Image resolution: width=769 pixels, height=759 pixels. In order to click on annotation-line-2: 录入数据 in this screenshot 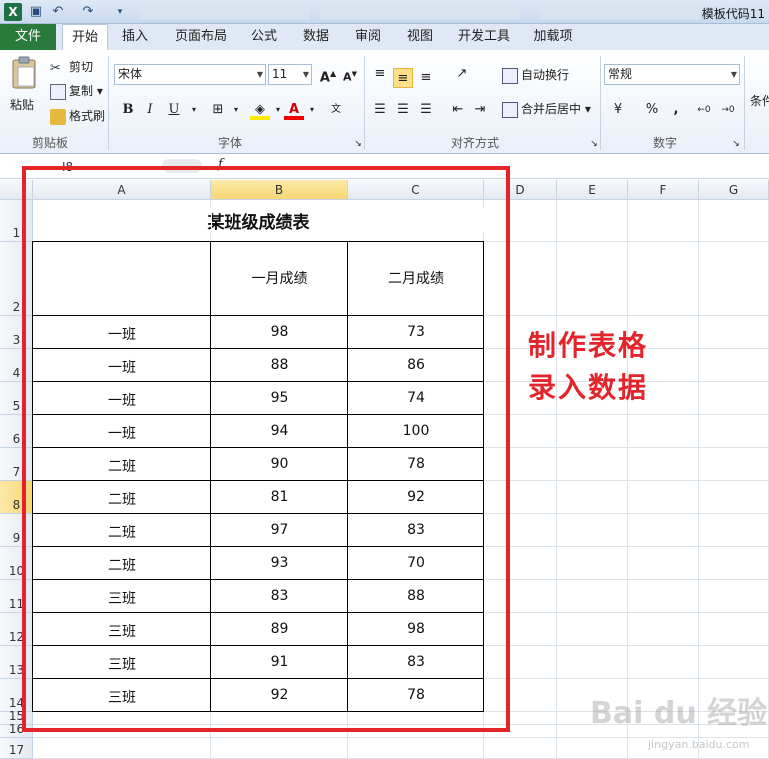, I will do `click(588, 387)`.